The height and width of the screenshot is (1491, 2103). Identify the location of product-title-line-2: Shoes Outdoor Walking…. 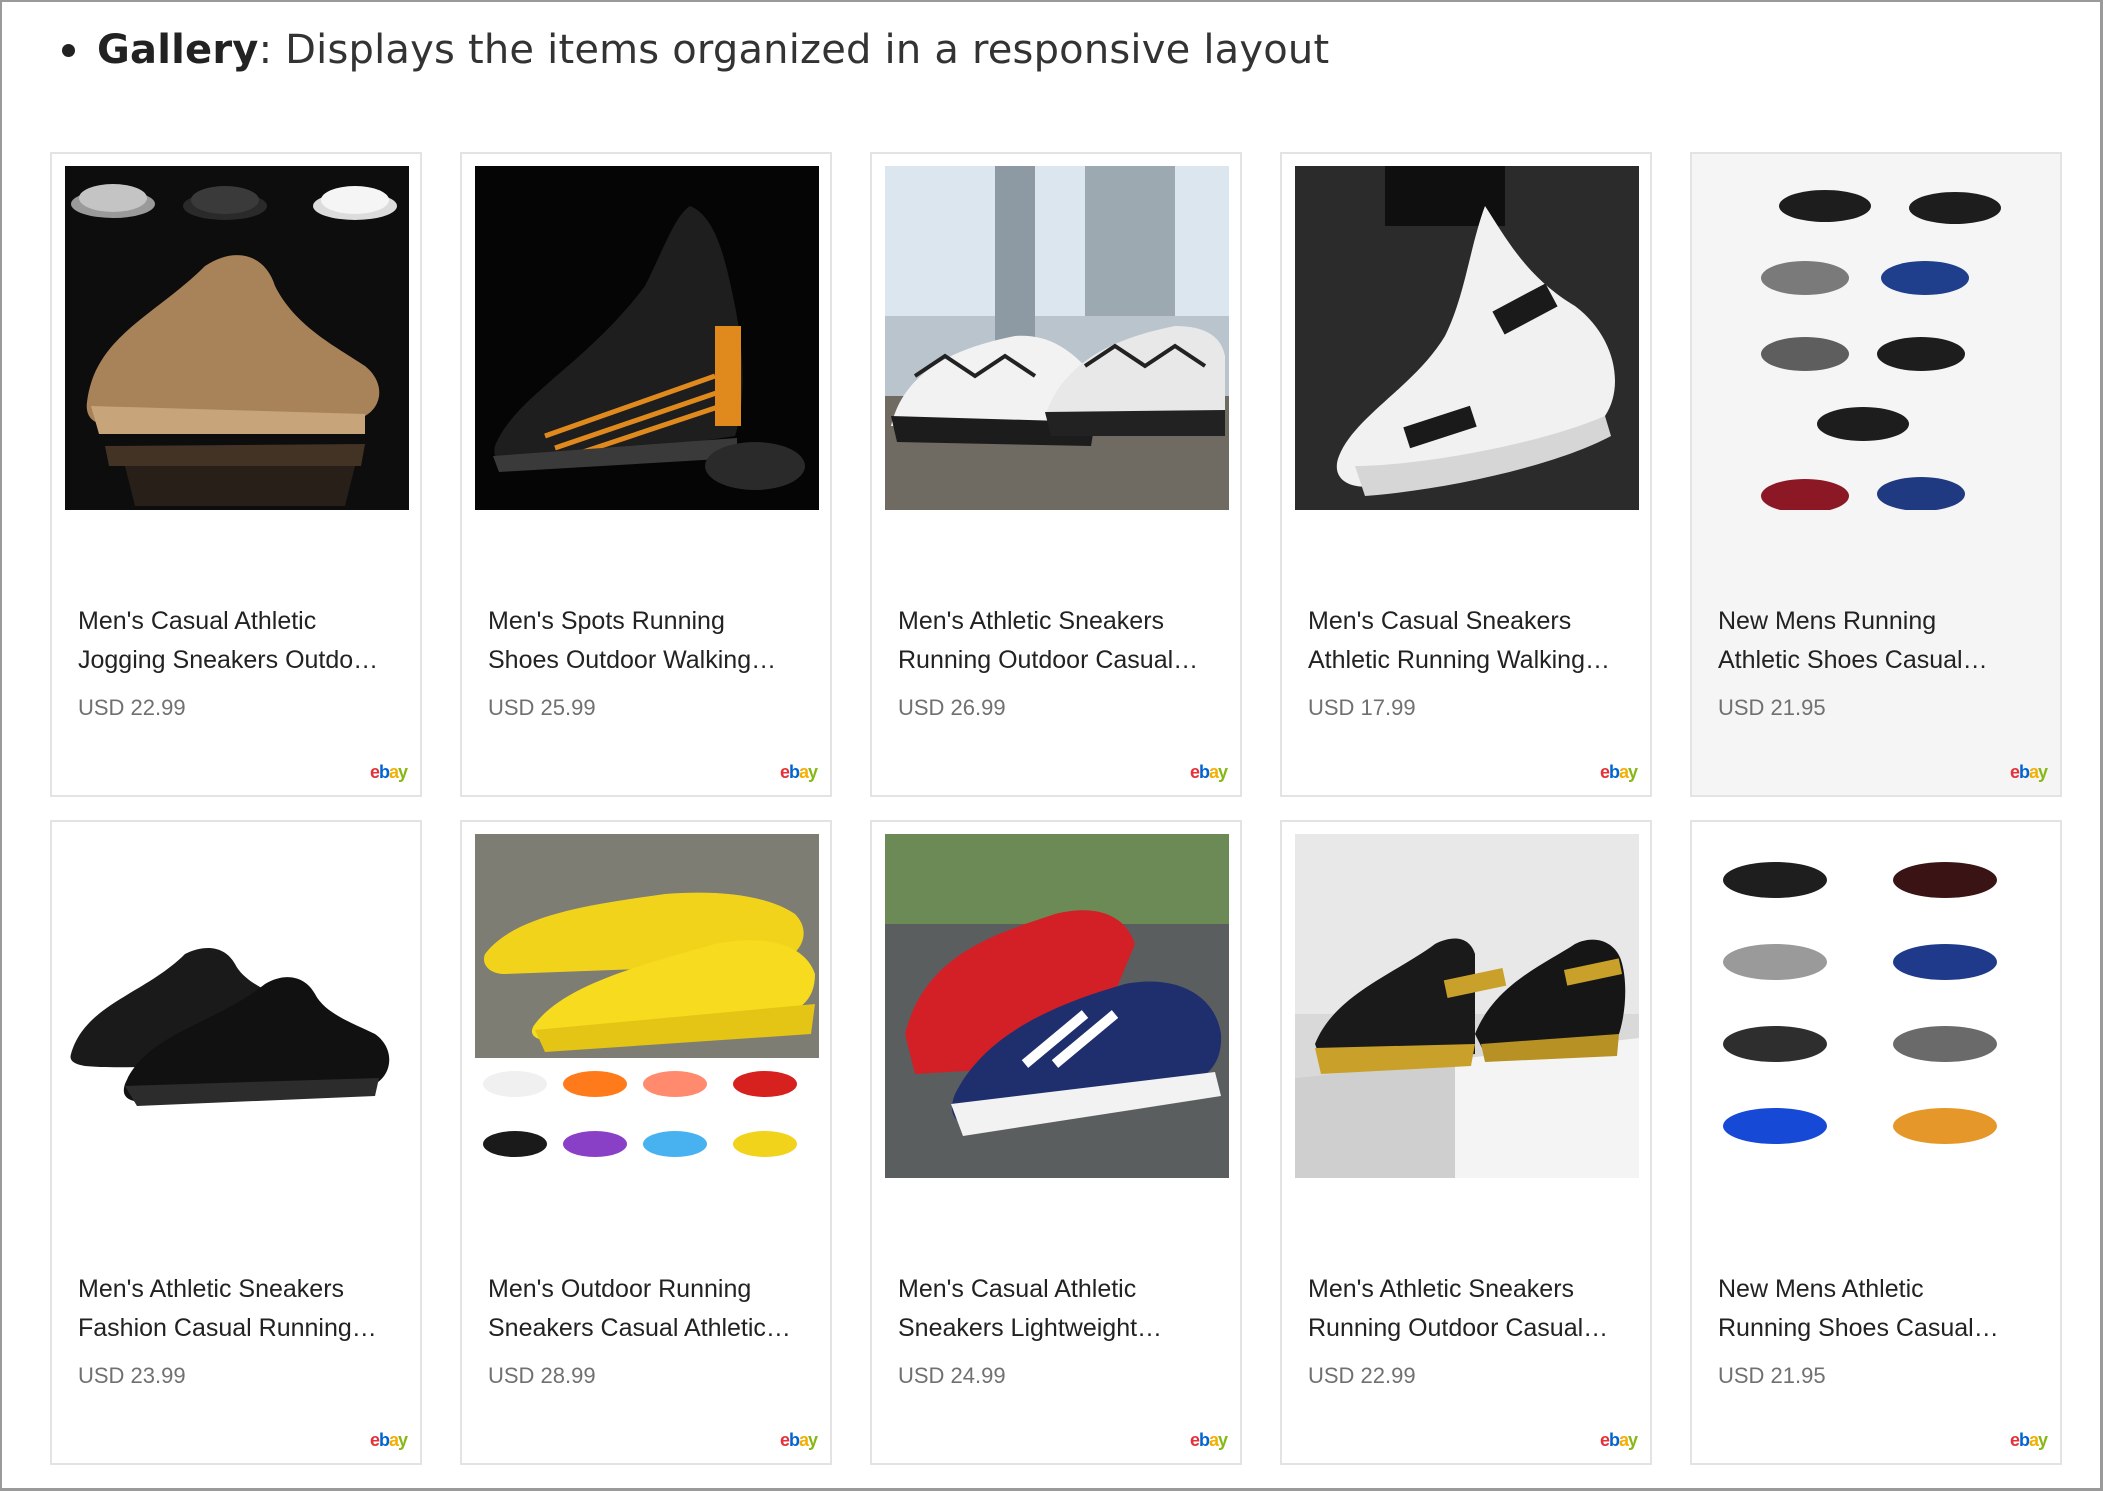
(632, 660).